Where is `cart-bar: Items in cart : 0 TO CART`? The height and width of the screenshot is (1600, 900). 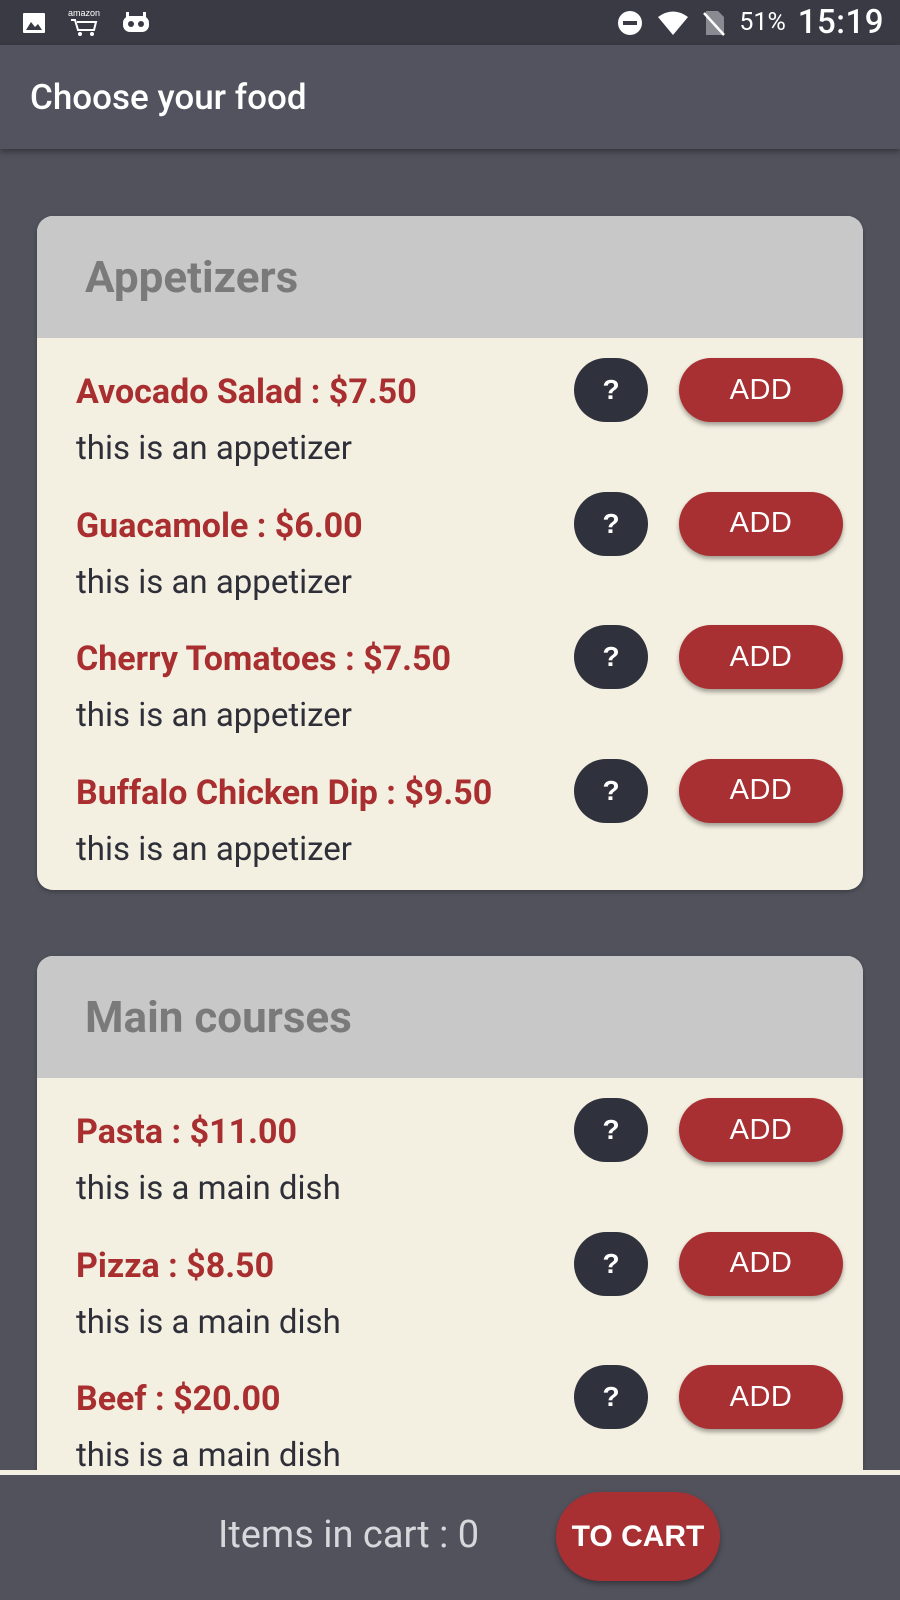
cart-bar: Items in cart : 0 TO CART is located at coordinates (450, 1537).